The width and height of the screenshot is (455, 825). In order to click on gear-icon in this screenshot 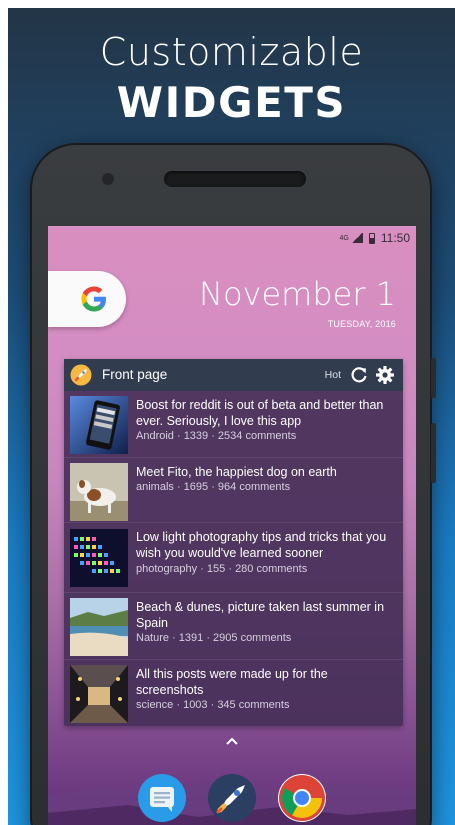, I will do `click(385, 375)`.